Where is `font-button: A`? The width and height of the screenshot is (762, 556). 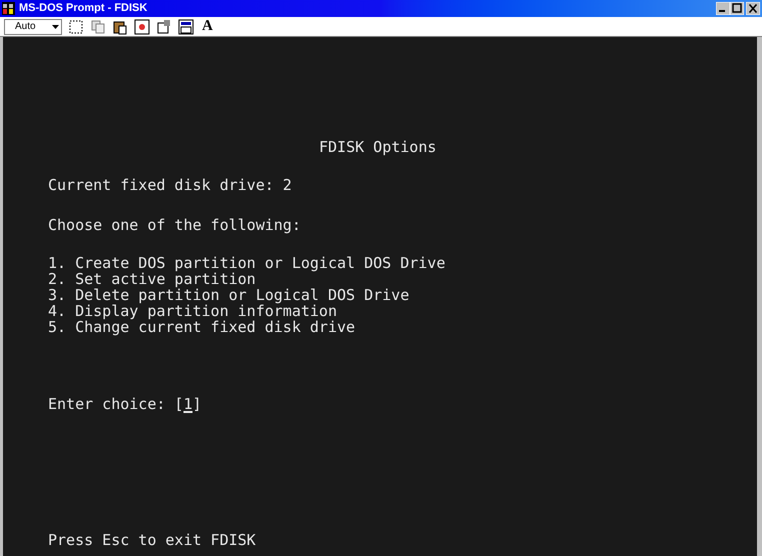
font-button: A is located at coordinates (207, 26).